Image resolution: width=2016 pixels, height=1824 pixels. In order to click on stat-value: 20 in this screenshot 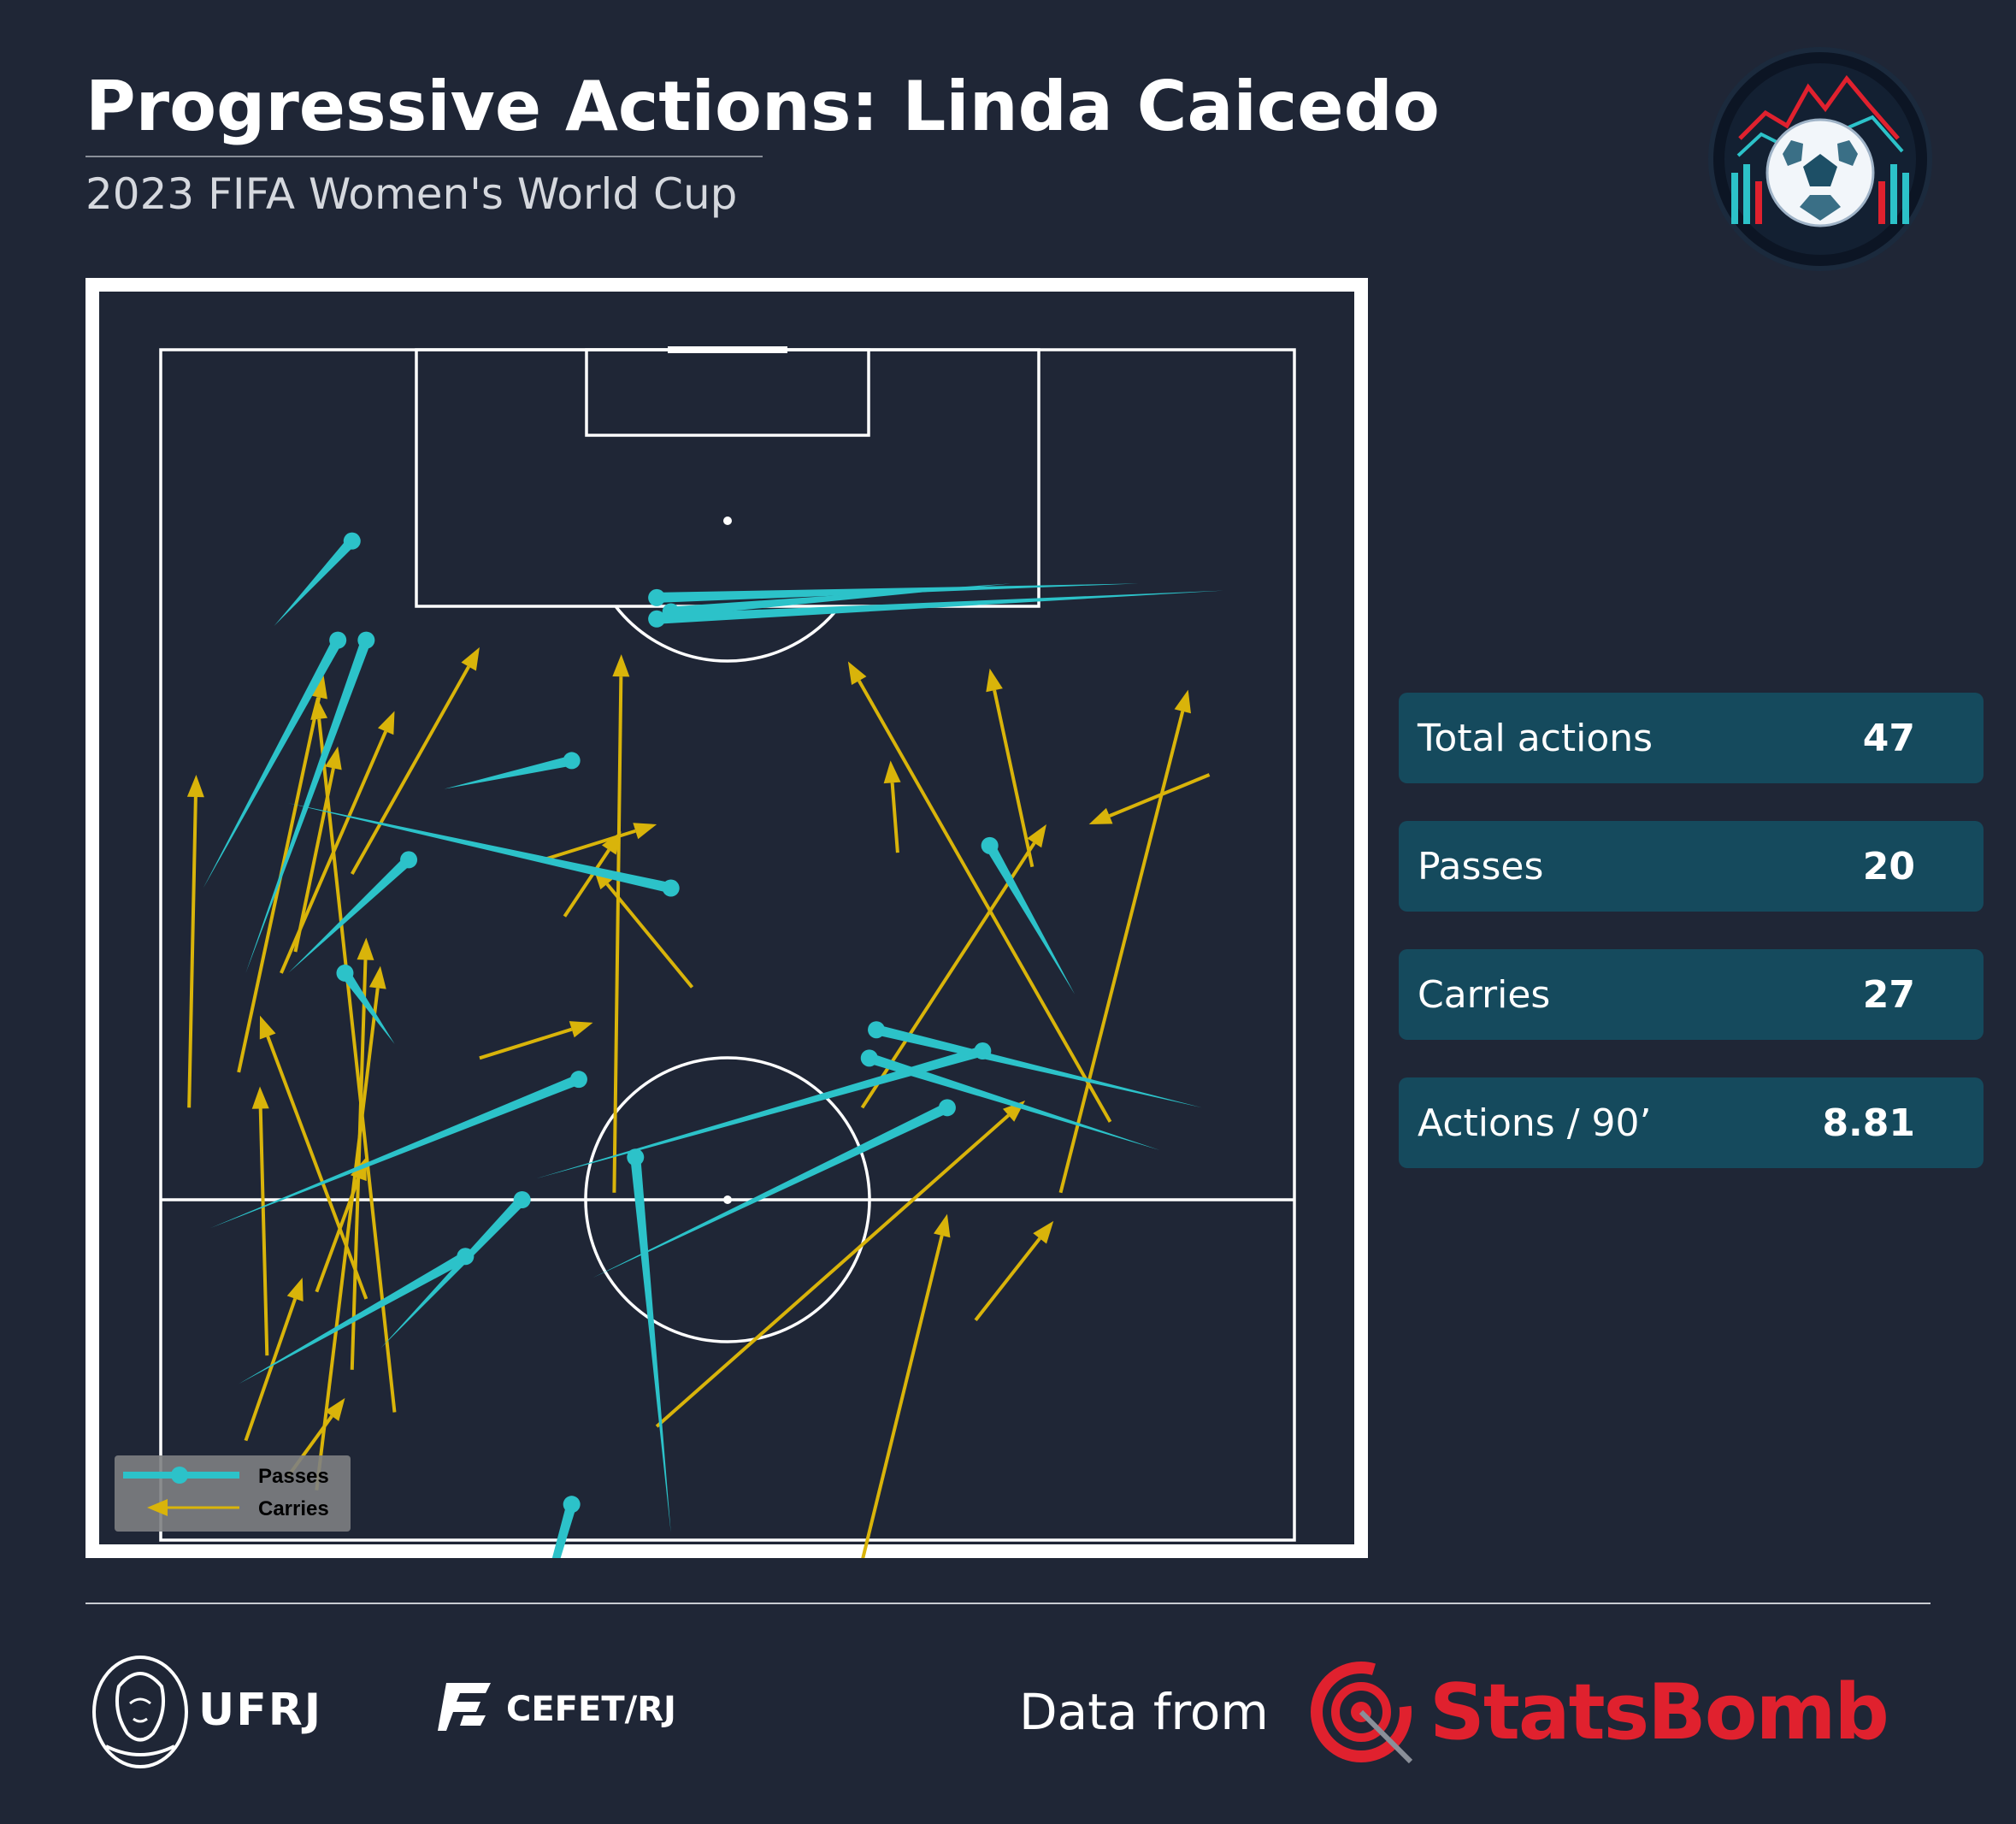, I will do `click(1888, 866)`.